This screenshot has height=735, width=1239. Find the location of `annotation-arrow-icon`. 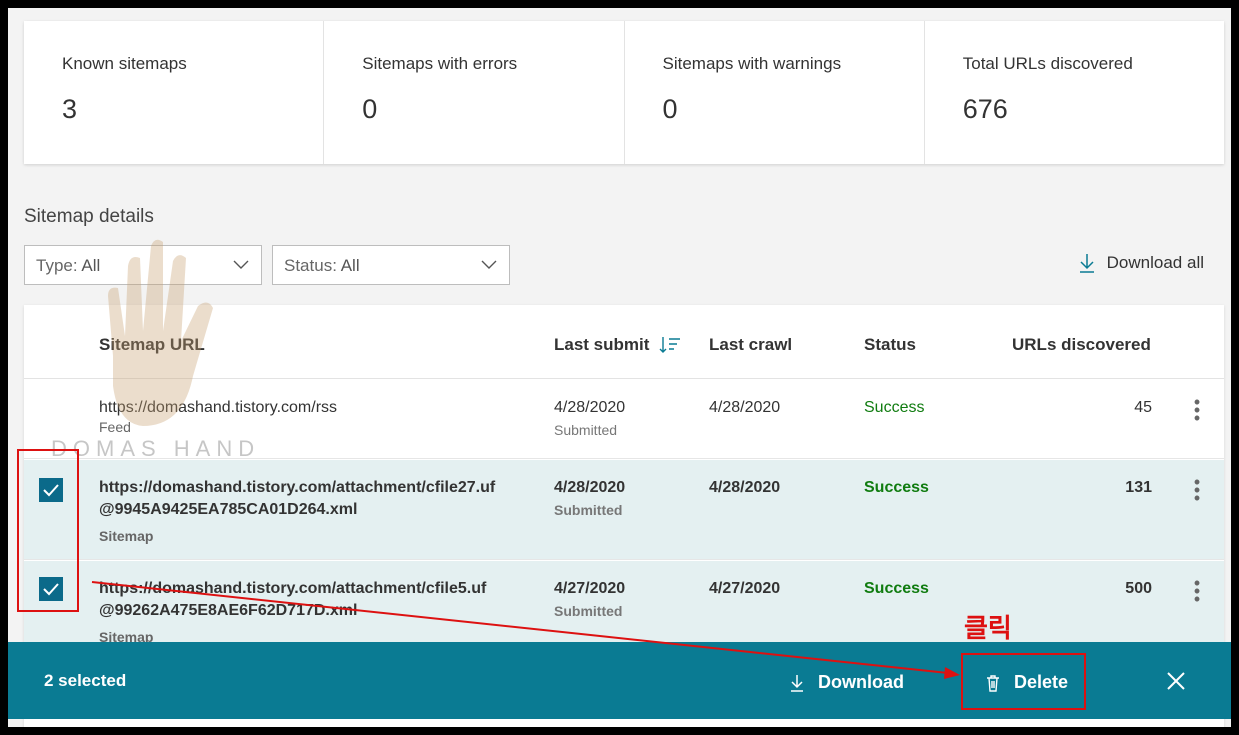

annotation-arrow-icon is located at coordinates (525, 630).